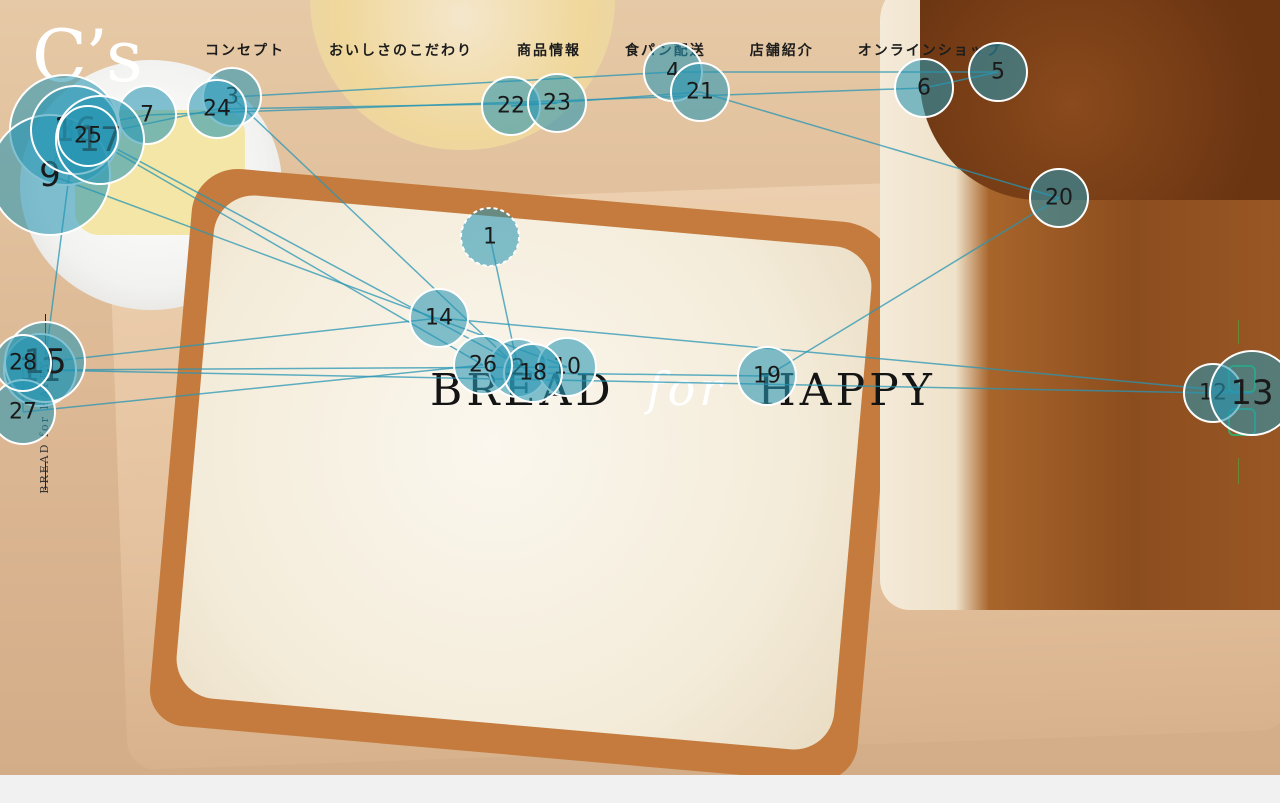  I want to click on fixation-label: 24, so click(217, 109).